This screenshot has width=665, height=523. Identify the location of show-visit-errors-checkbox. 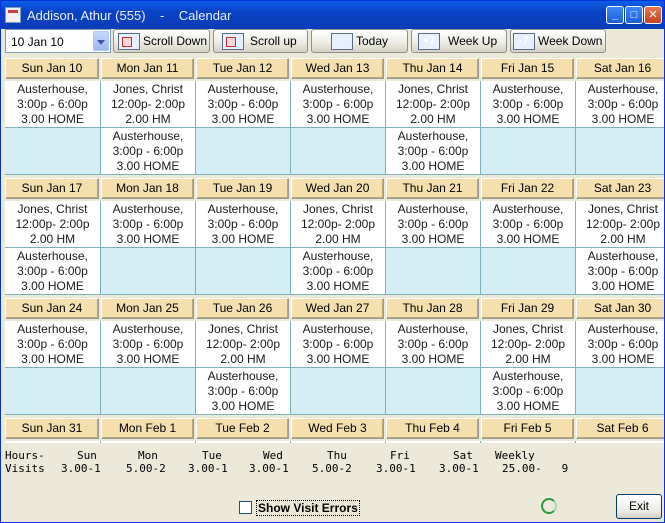
(245, 507).